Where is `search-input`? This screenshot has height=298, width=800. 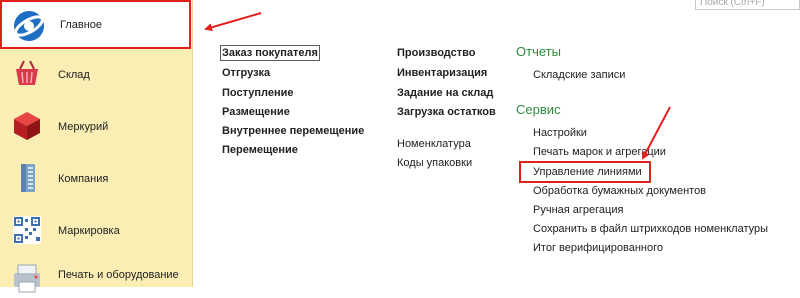 search-input is located at coordinates (747, 5).